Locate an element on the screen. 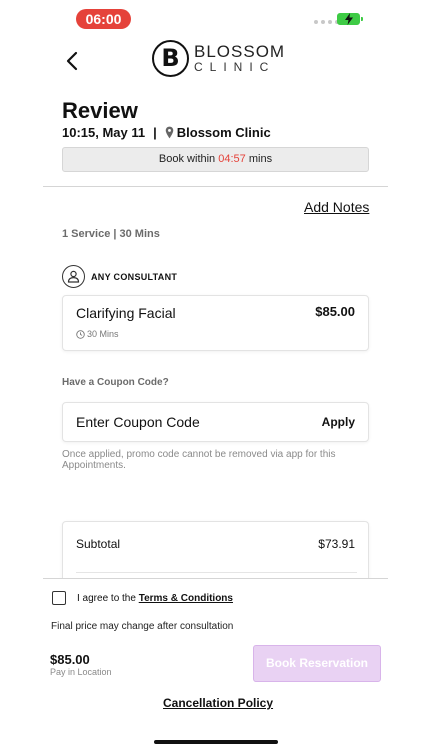  terms-link: Terms & Conditions is located at coordinates (186, 598).